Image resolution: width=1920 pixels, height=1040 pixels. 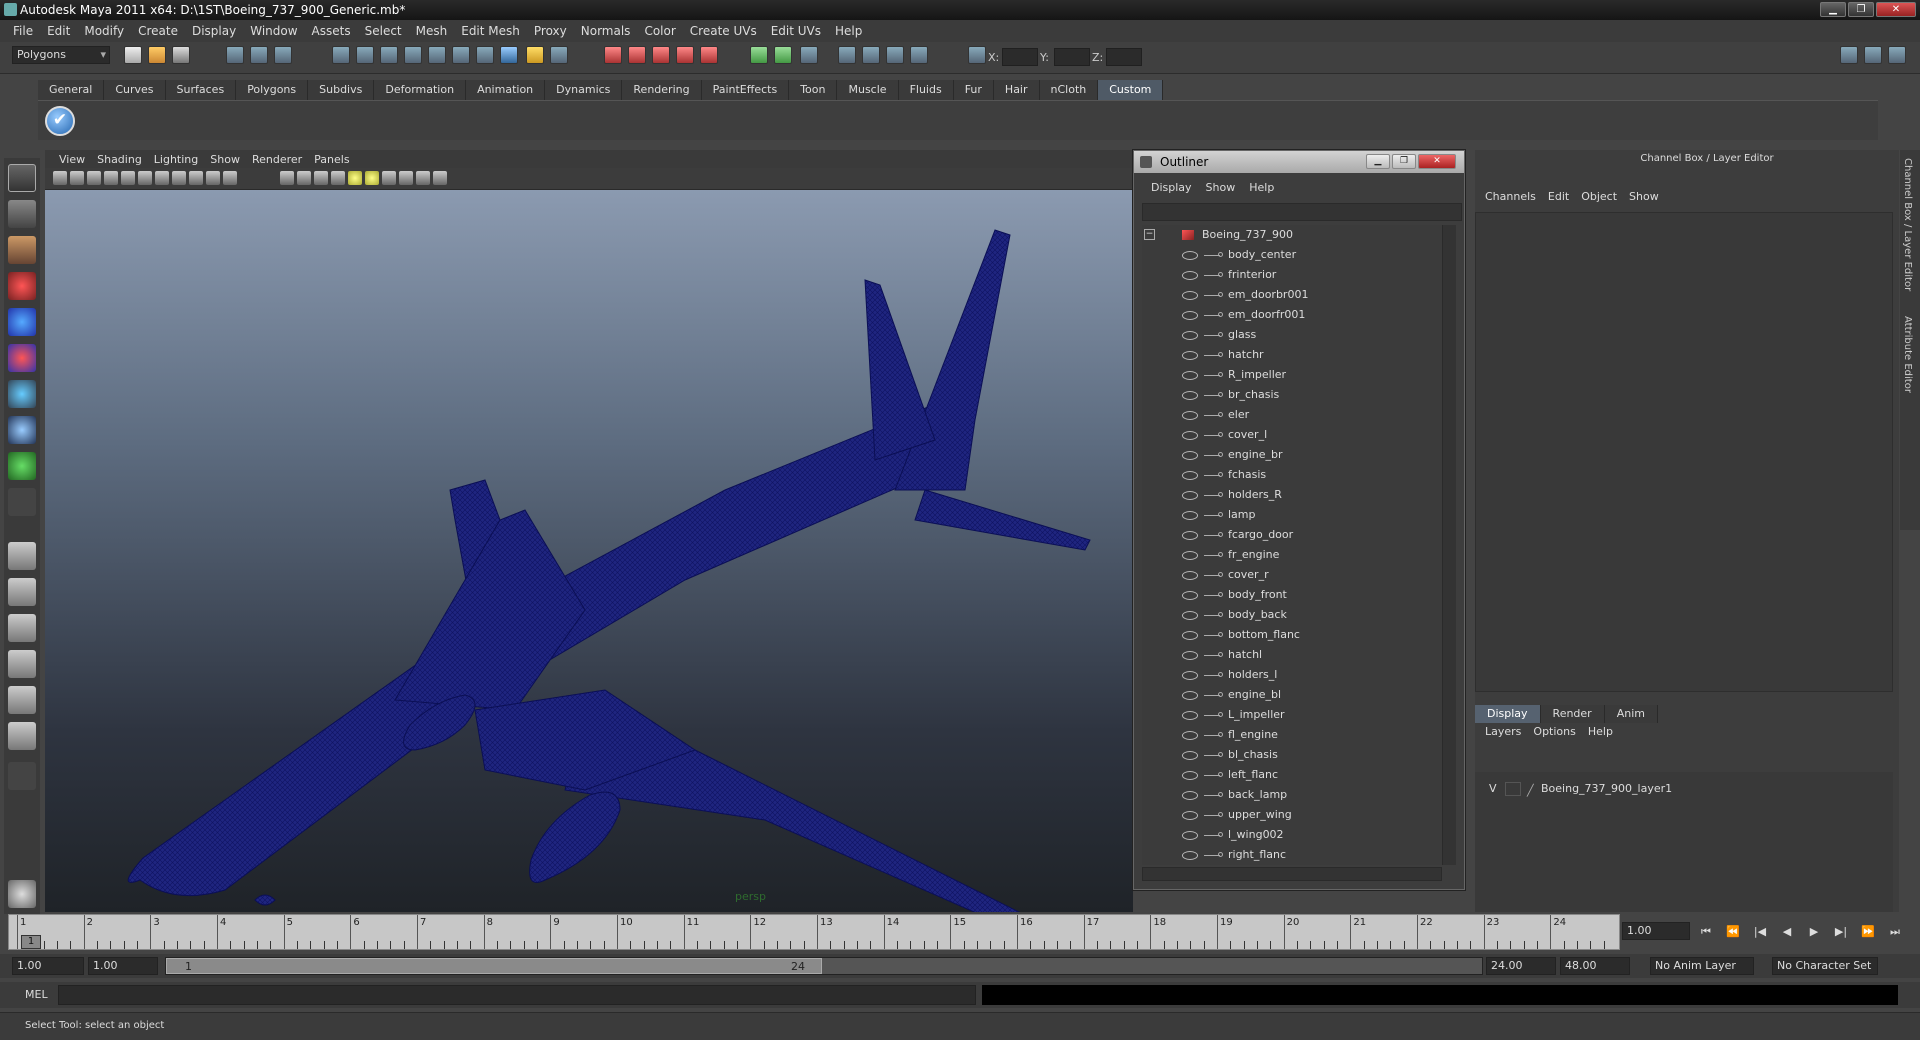 I want to click on use-all-lights-icon, so click(x=355, y=178).